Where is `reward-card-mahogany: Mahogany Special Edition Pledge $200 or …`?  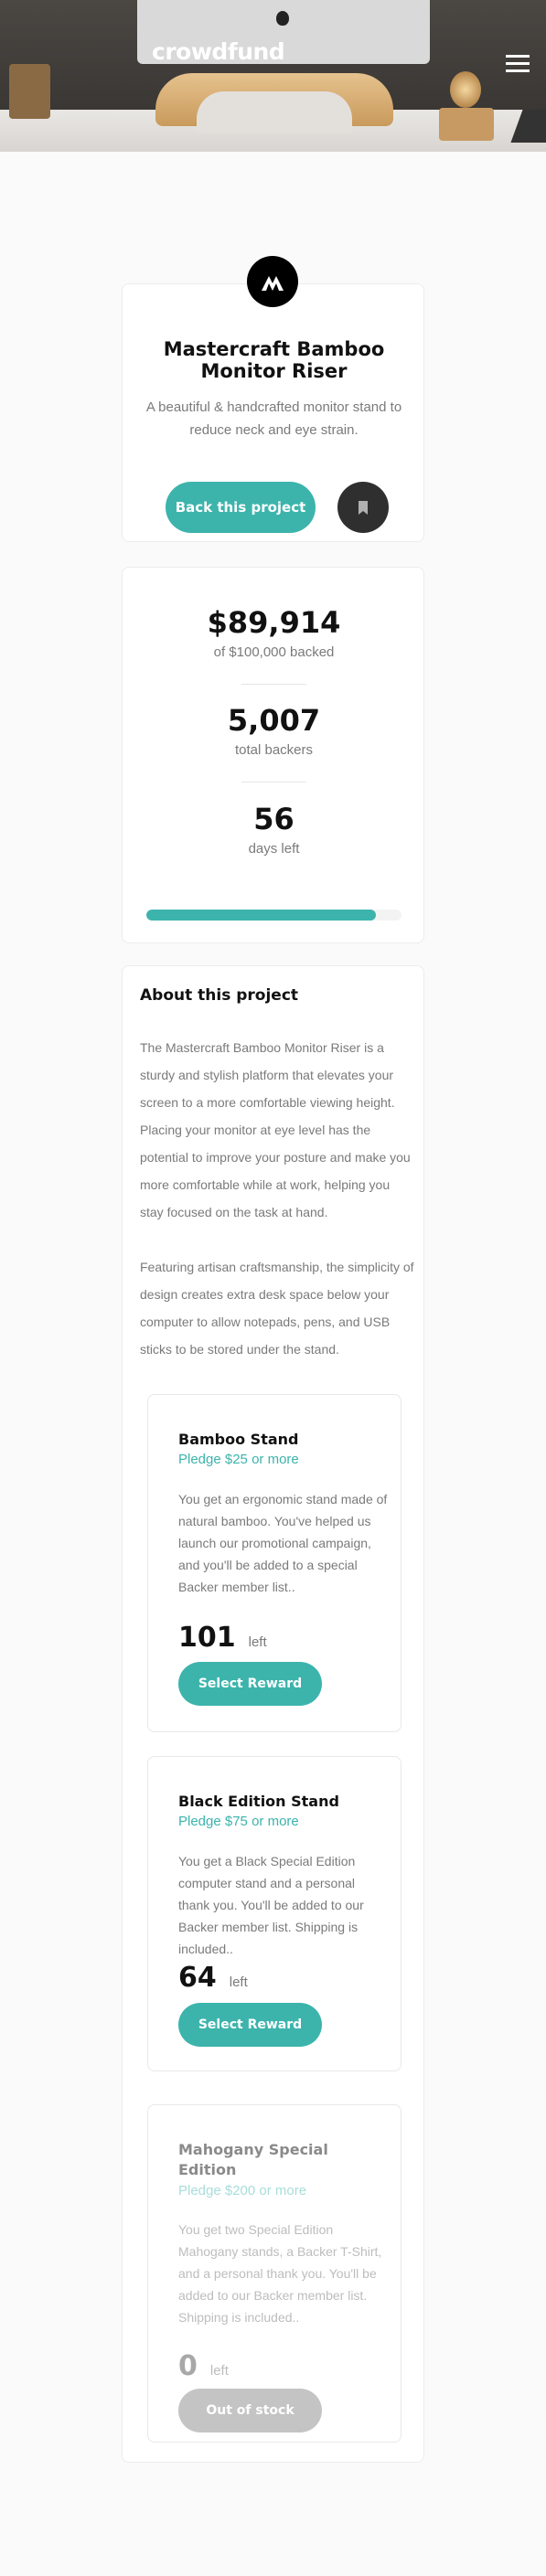 reward-card-mahogany: Mahogany Special Edition Pledge $200 or … is located at coordinates (274, 2273).